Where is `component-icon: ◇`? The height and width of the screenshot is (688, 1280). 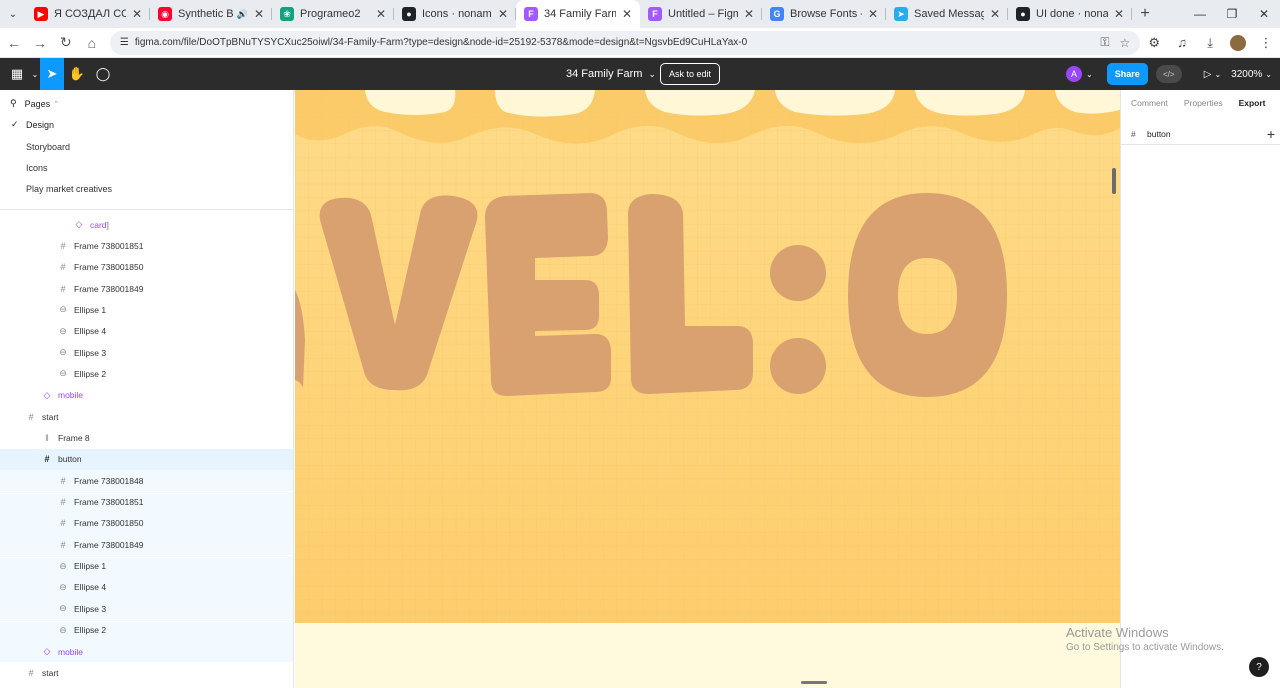
component-icon: ◇ is located at coordinates (79, 224).